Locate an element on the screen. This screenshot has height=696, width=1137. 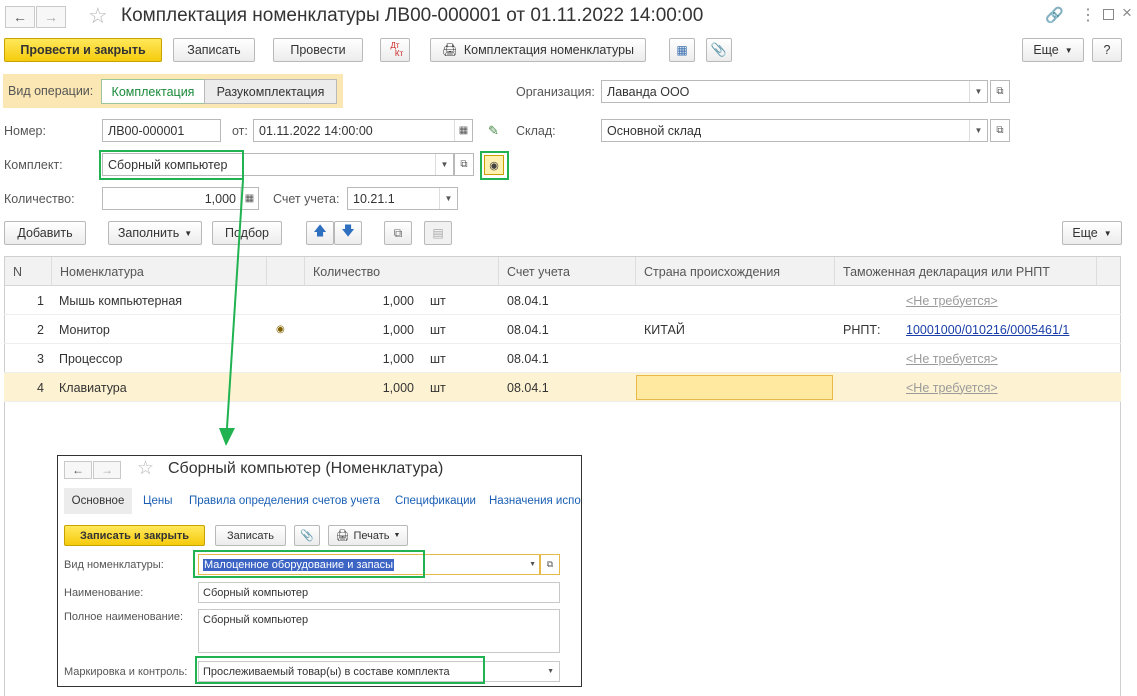
marking-highlight-box is located at coordinates (340, 670).